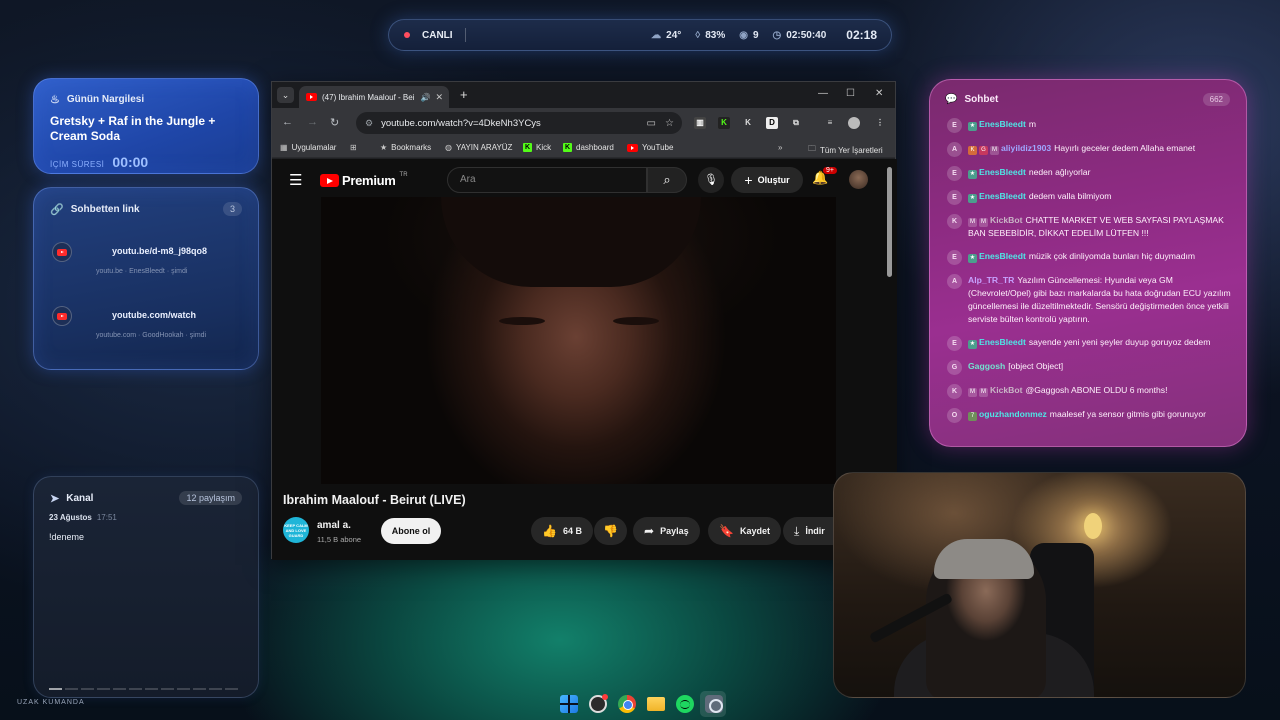 The image size is (1280, 720). I want to click on channel-name: amal a., so click(334, 525).